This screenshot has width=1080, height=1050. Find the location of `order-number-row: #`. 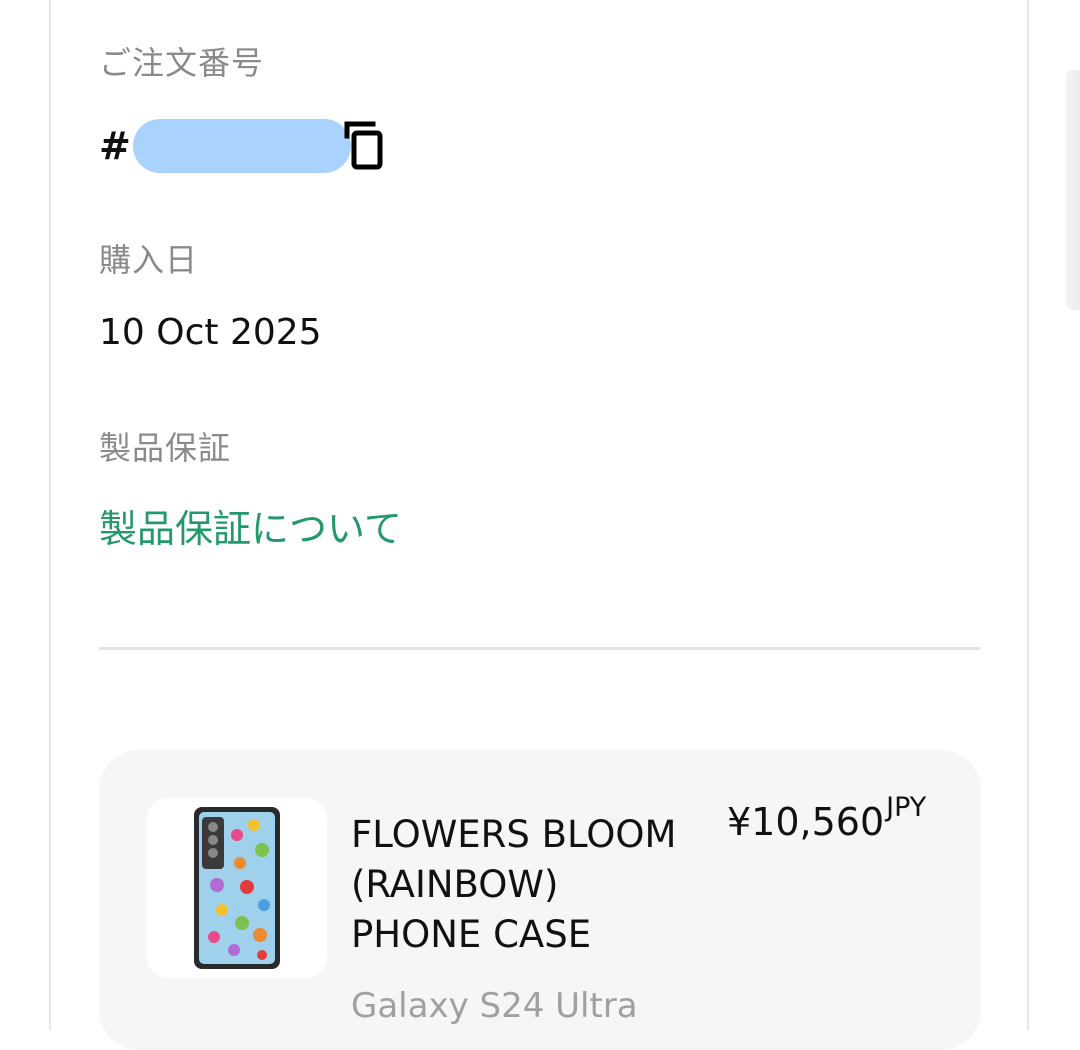

order-number-row: # is located at coordinates (244, 146).